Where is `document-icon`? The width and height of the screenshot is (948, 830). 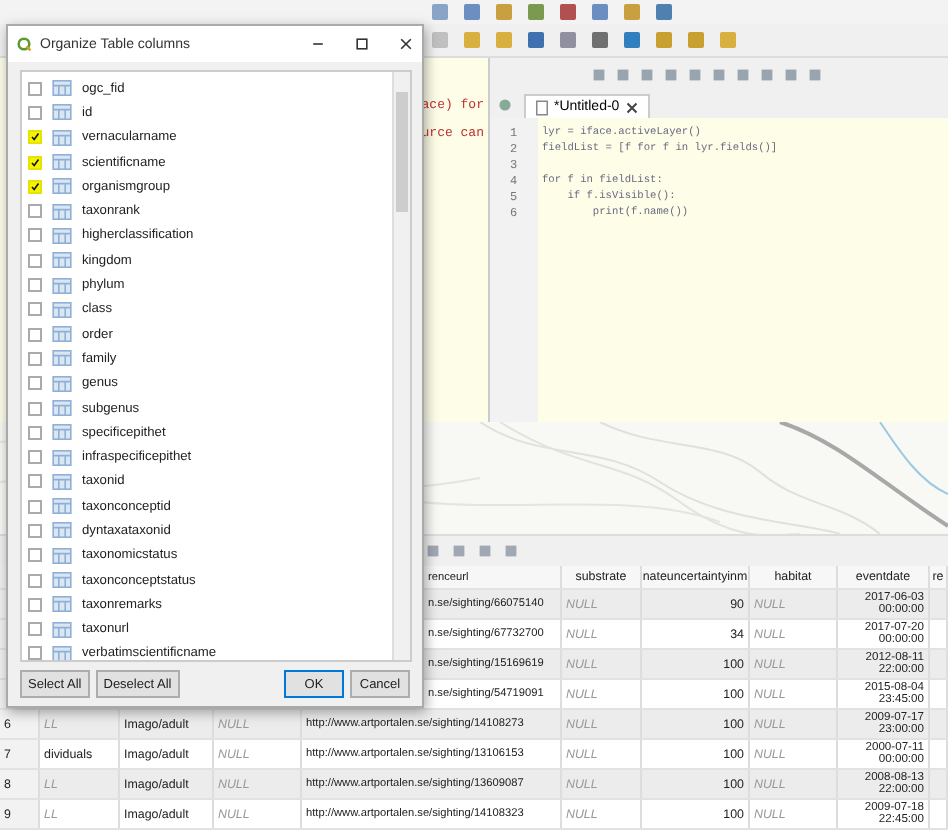 document-icon is located at coordinates (542, 107).